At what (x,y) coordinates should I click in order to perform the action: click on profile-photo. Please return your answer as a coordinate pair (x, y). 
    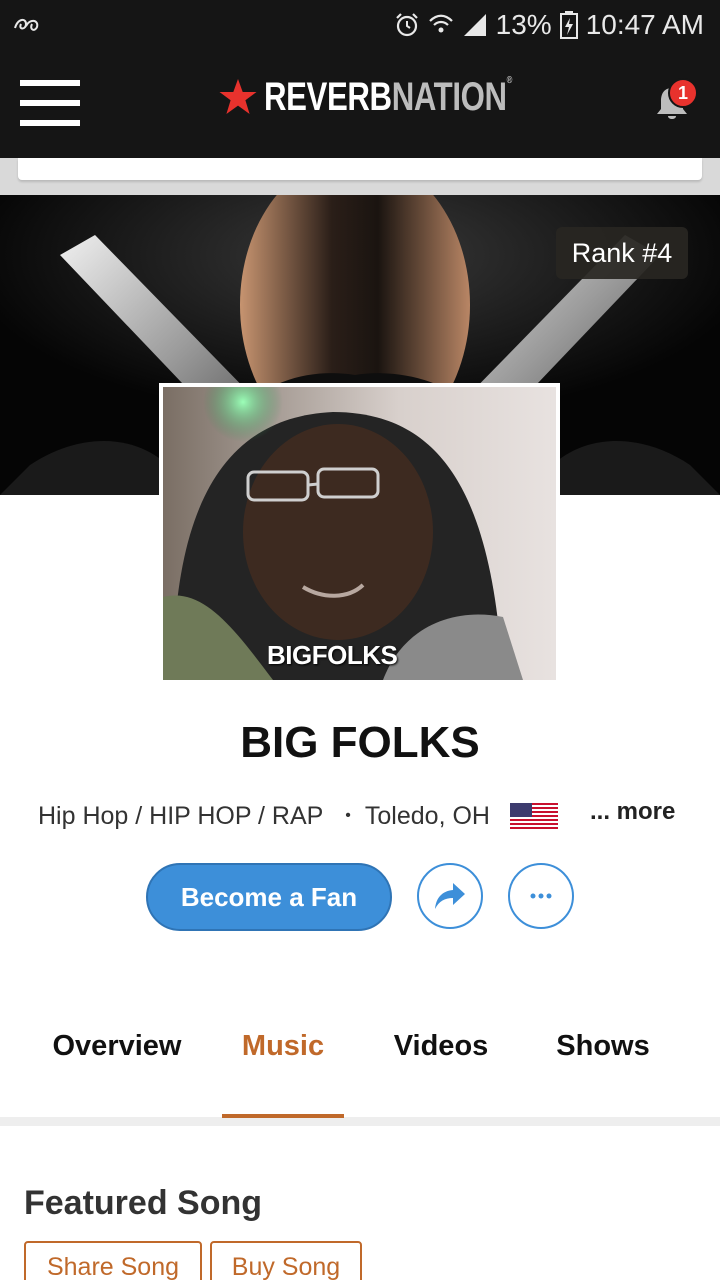
    Looking at the image, I should click on (359, 533).